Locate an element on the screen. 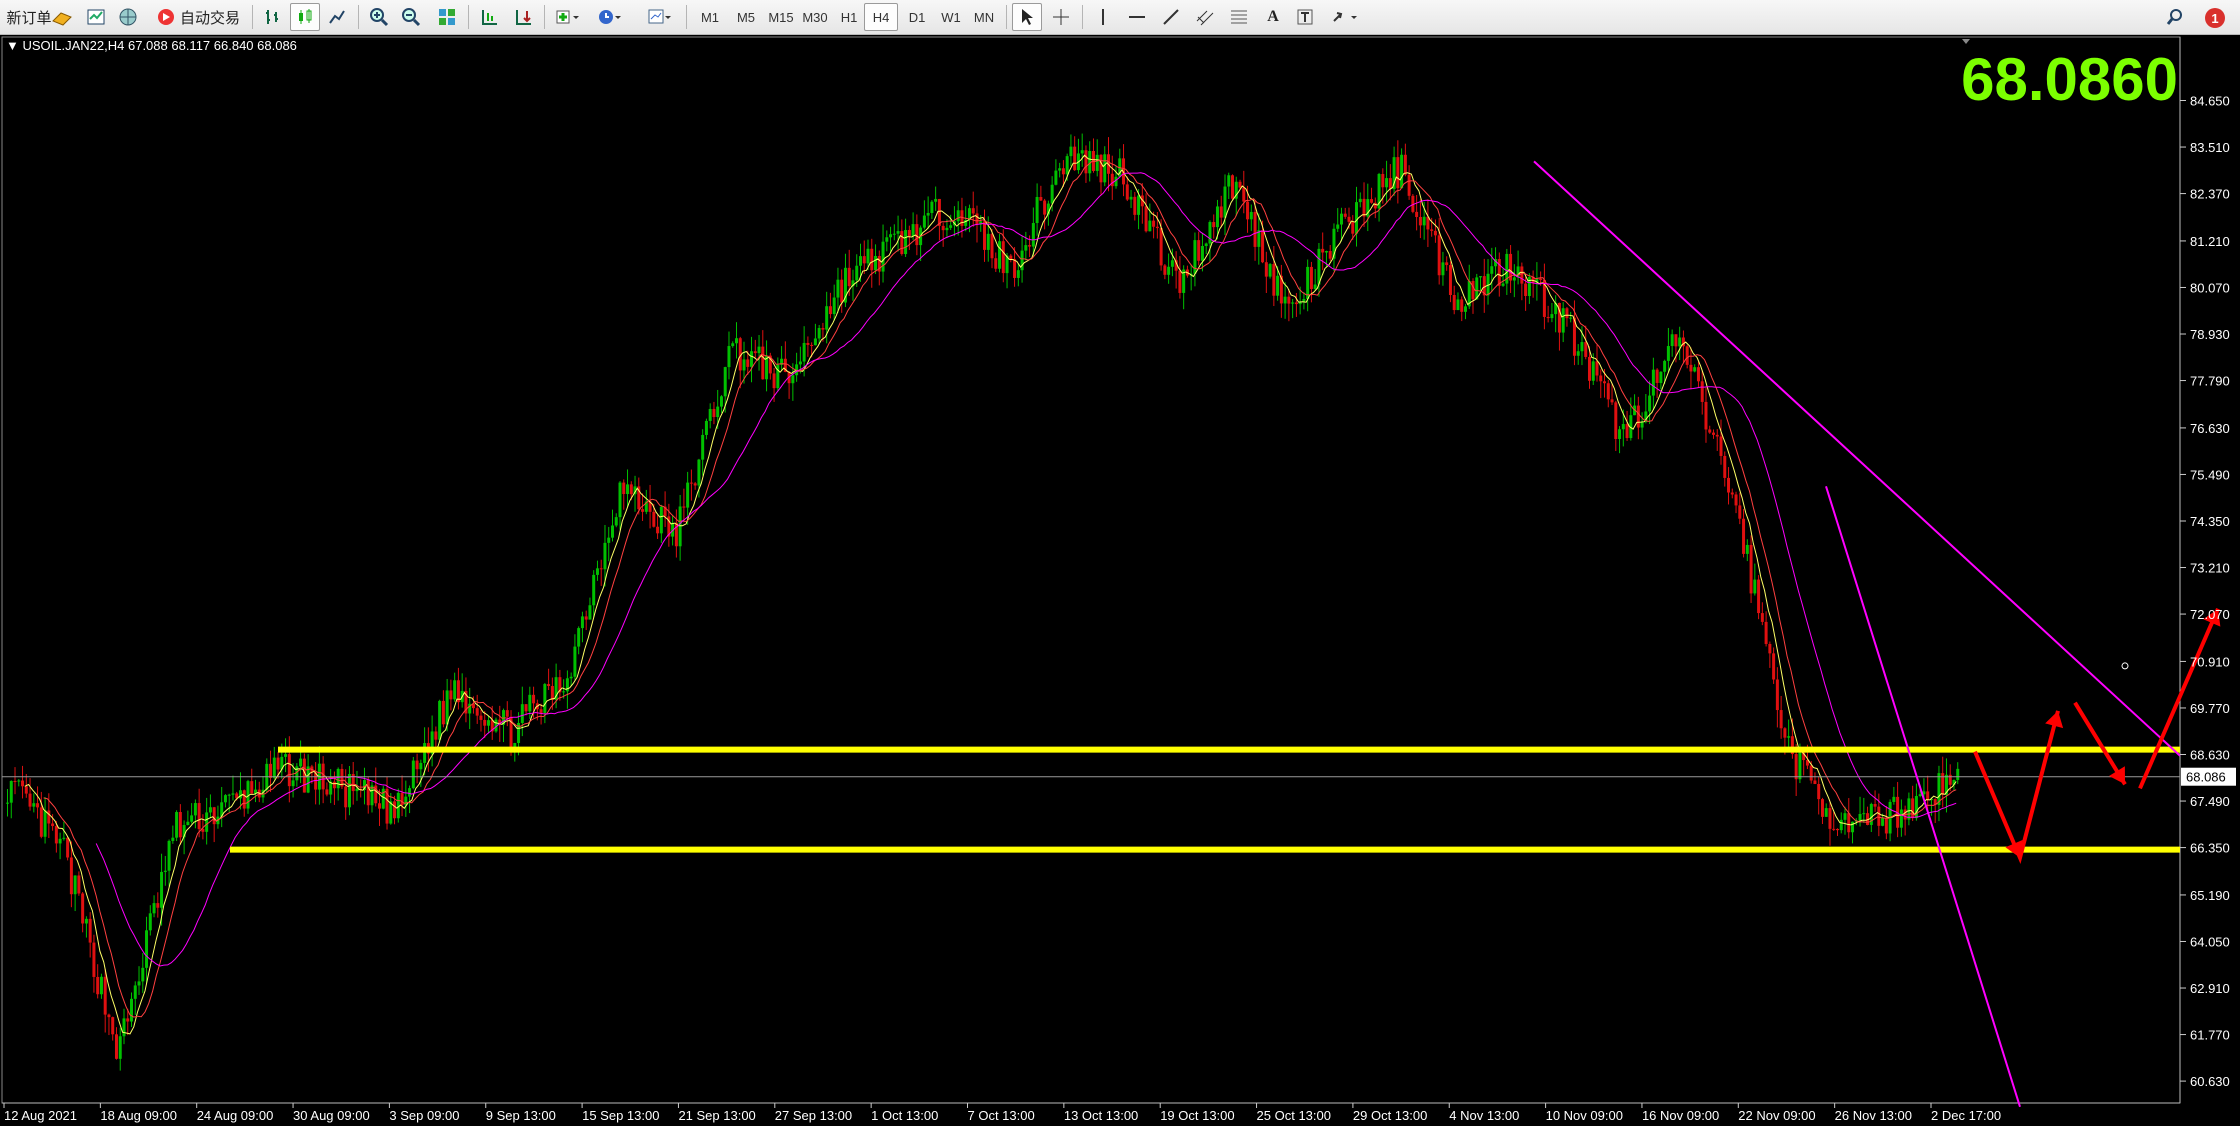  auto-trade-button: 自动交易 is located at coordinates (198, 17).